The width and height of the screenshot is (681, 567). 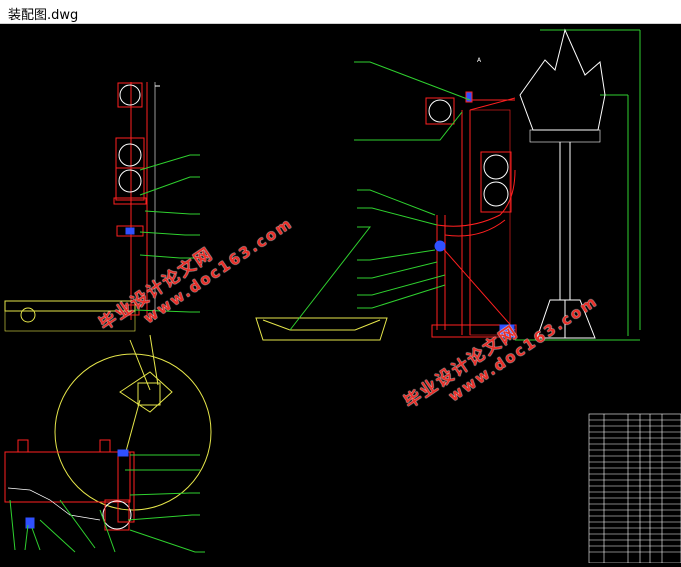 What do you see at coordinates (43, 13) in the screenshot?
I see `file-tab-title: 装配图.dwg` at bounding box center [43, 13].